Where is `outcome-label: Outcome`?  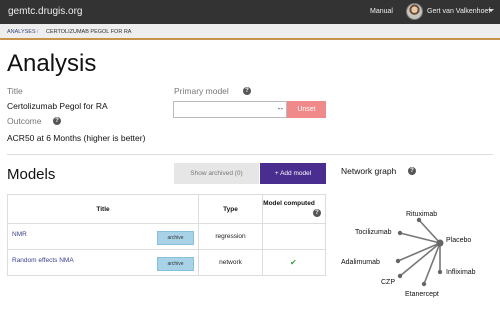
outcome-label: Outcome is located at coordinates (24, 121).